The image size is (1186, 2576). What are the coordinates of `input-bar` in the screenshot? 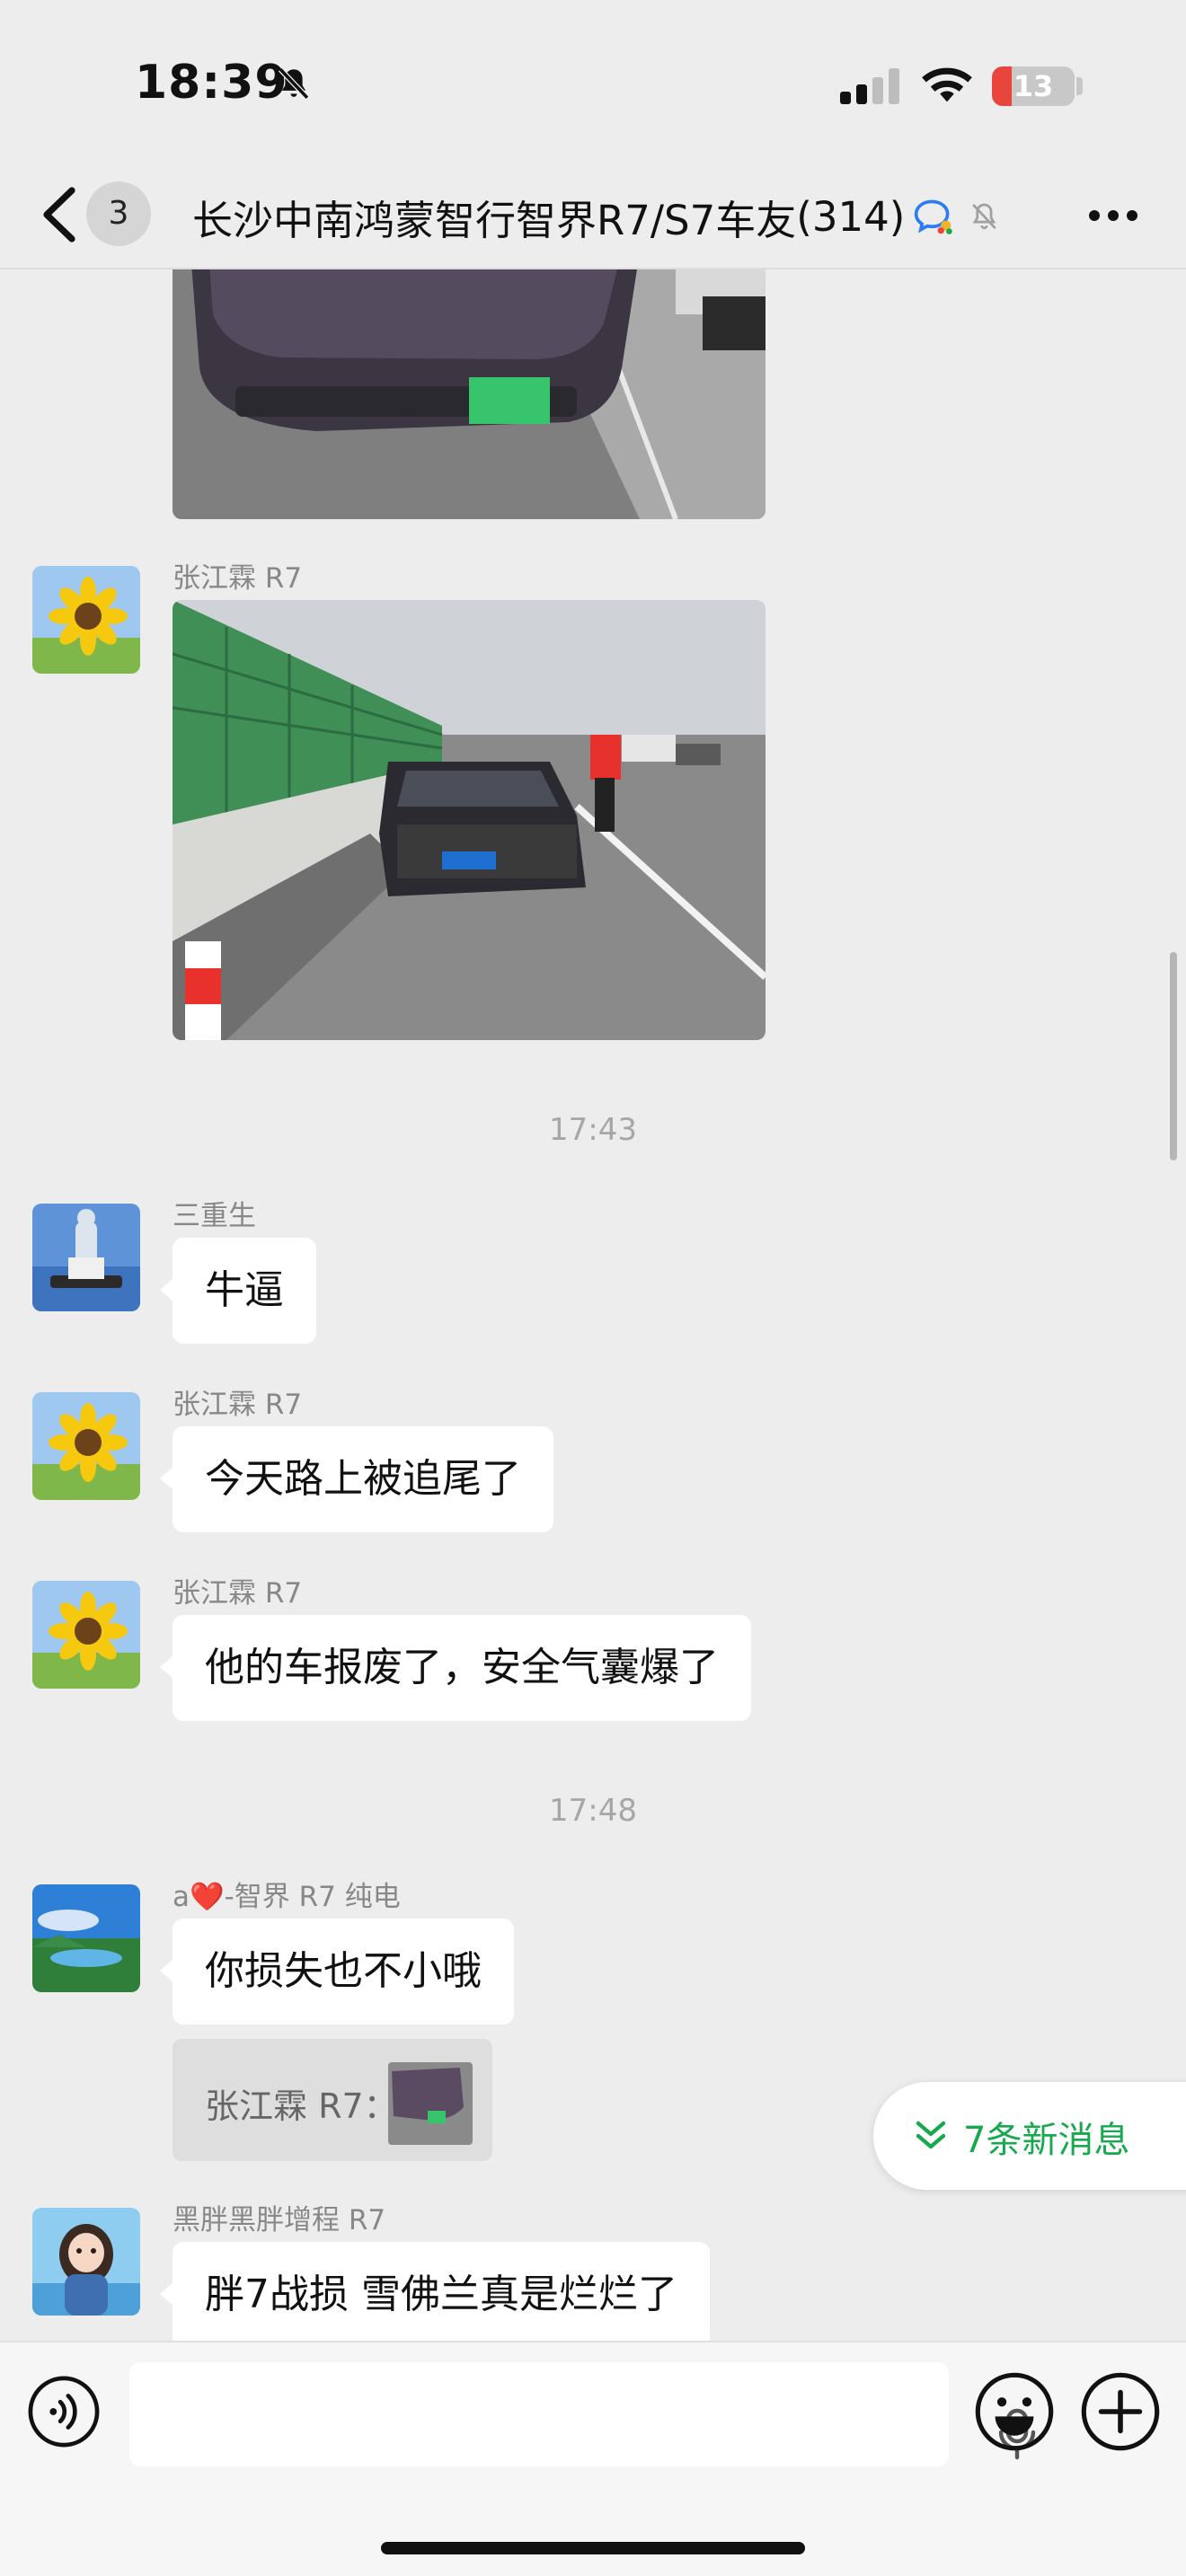 It's located at (593, 2458).